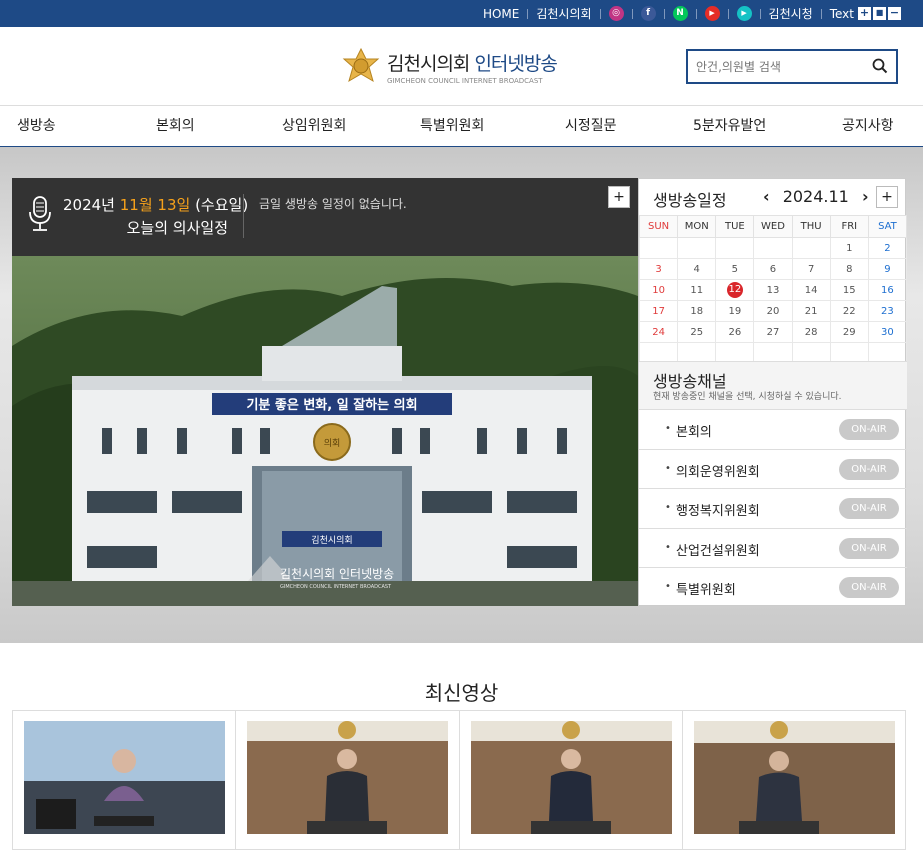 Image resolution: width=923 pixels, height=850 pixels. Describe the element at coordinates (811, 332) in the screenshot. I see `calendar-day: 28` at that location.